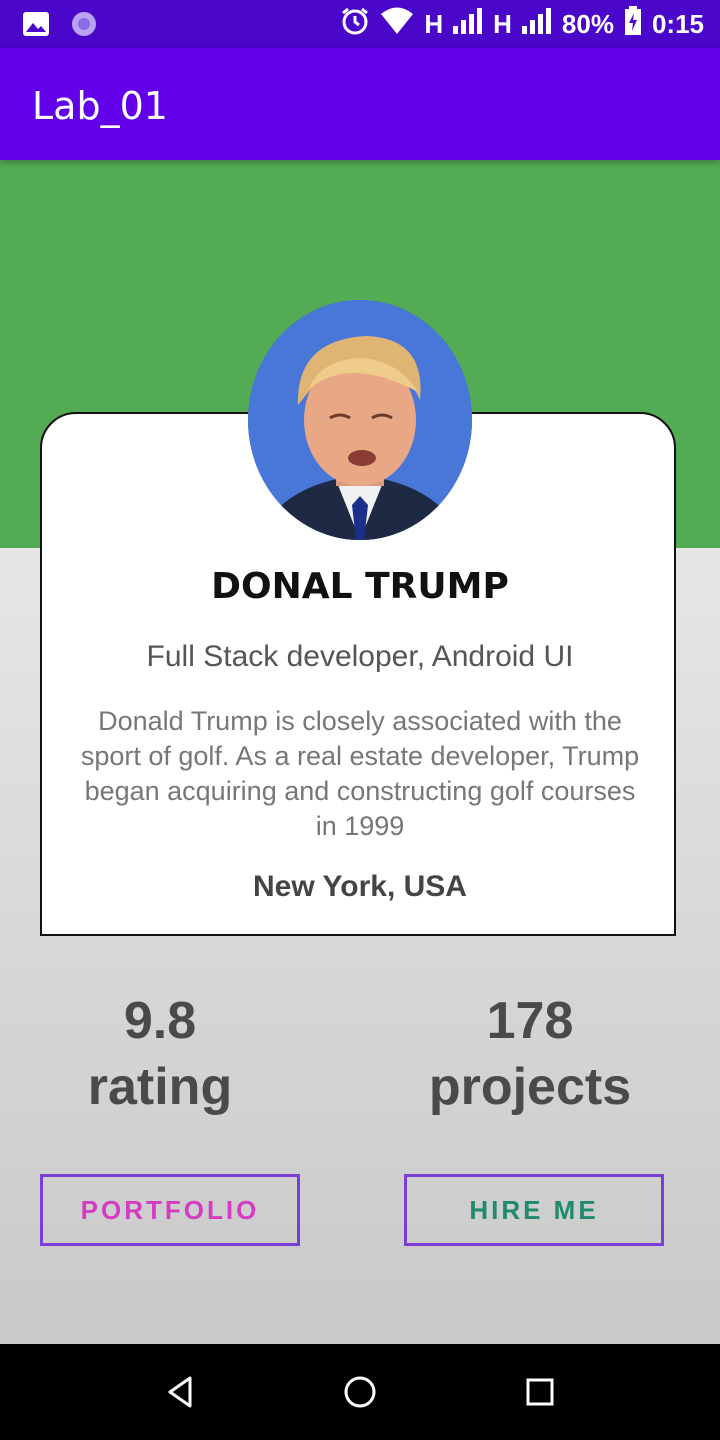 This screenshot has width=720, height=1440. Describe the element at coordinates (360, 886) in the screenshot. I see `profile-location: New York, USA` at that location.